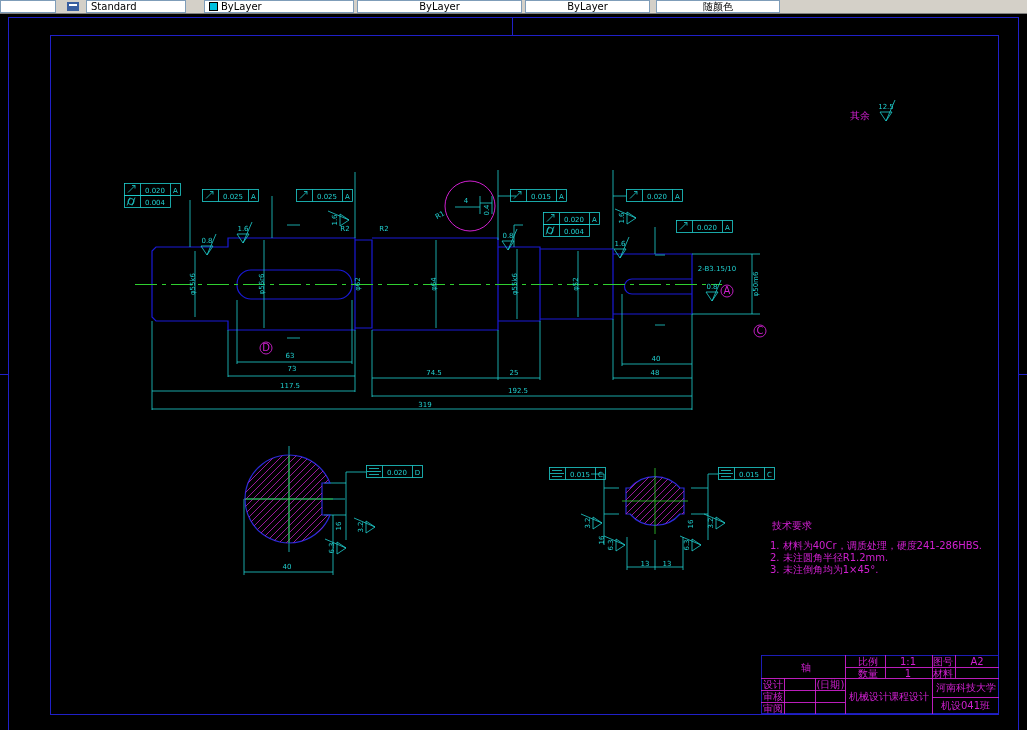 The width and height of the screenshot is (1027, 730). What do you see at coordinates (772, 684) in the screenshot?
I see `title-block-label: 设计` at bounding box center [772, 684].